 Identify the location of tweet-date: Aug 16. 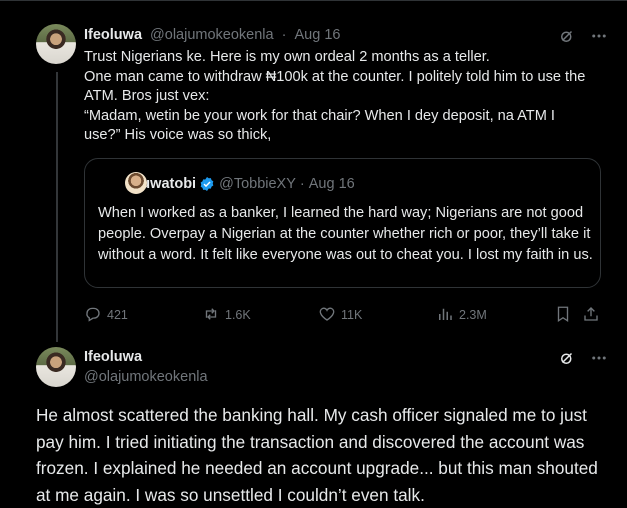
(318, 35).